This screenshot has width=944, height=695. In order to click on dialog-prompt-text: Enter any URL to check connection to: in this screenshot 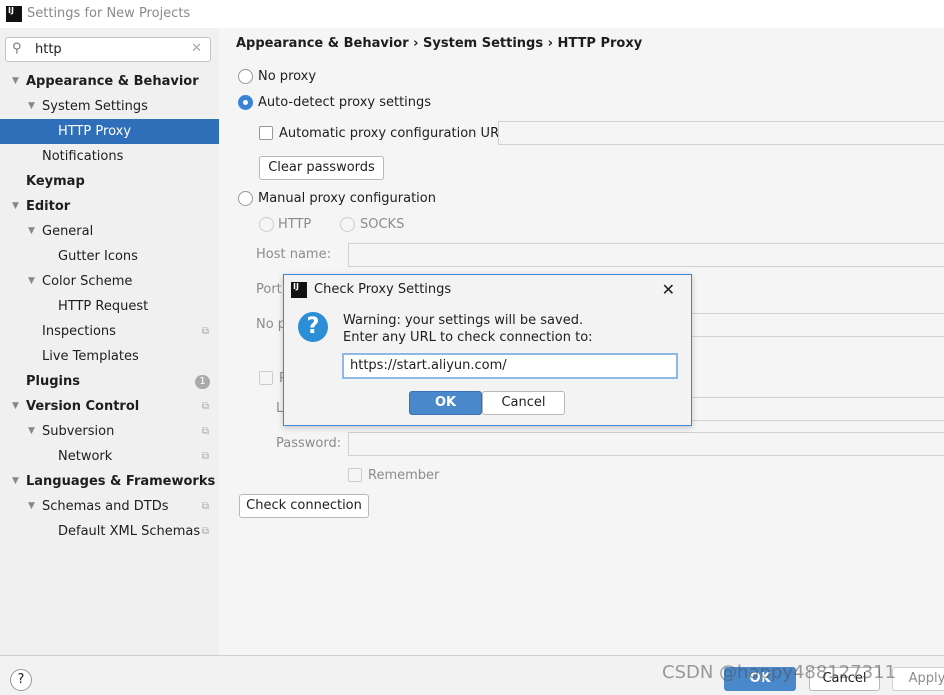, I will do `click(468, 337)`.